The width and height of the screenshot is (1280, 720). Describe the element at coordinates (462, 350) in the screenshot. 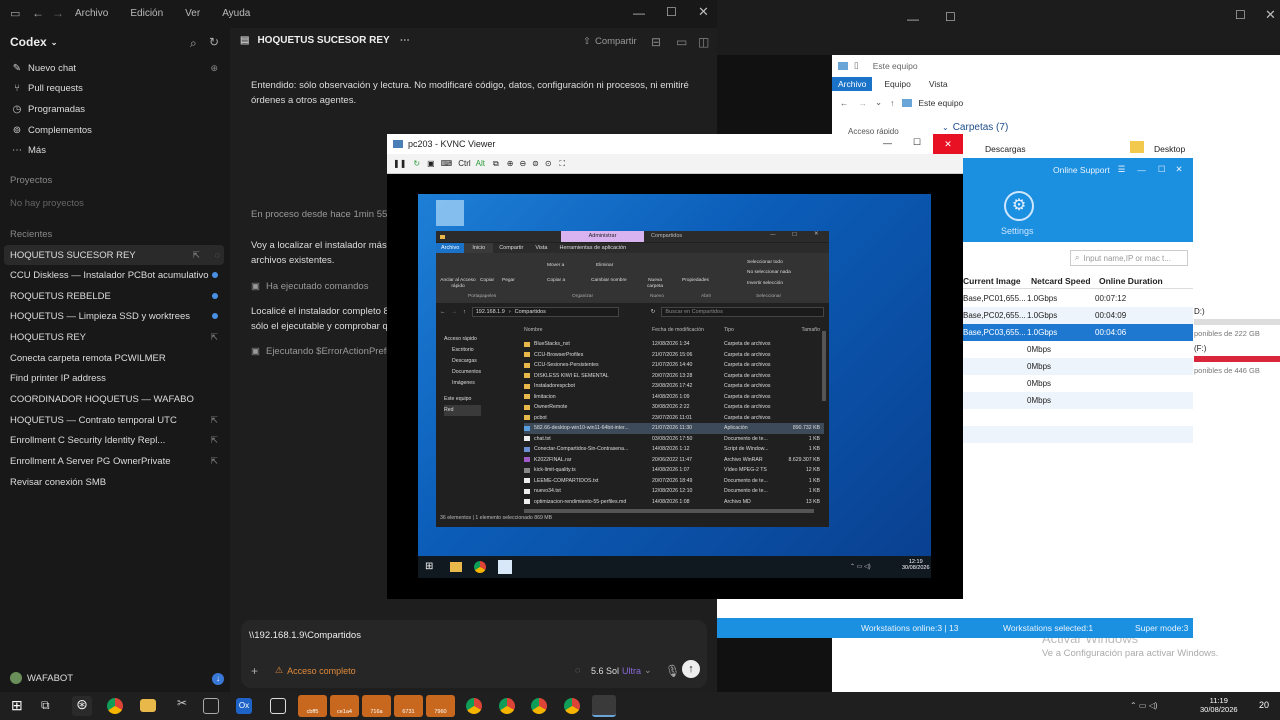

I see `nav-escritorio: Escritorio` at that location.